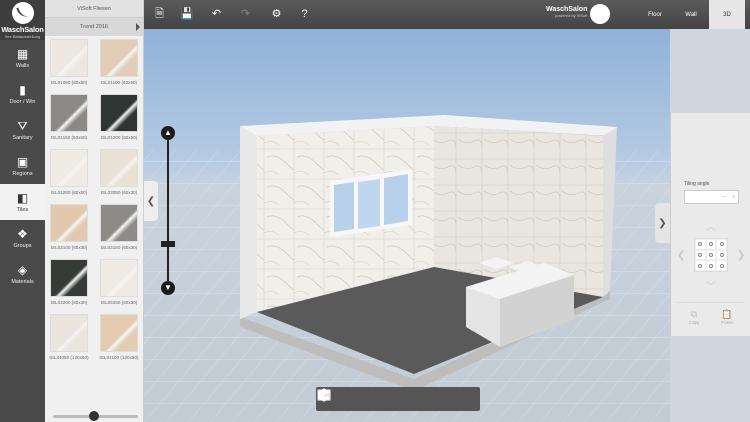  I want to click on tile-swatch-item: tSL03050 (60x30), so click(119, 174).